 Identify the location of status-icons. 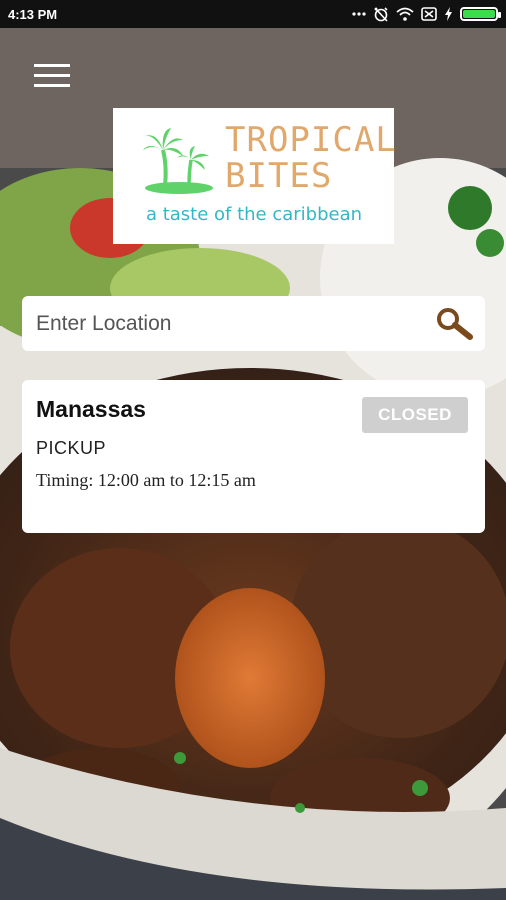
(426, 14).